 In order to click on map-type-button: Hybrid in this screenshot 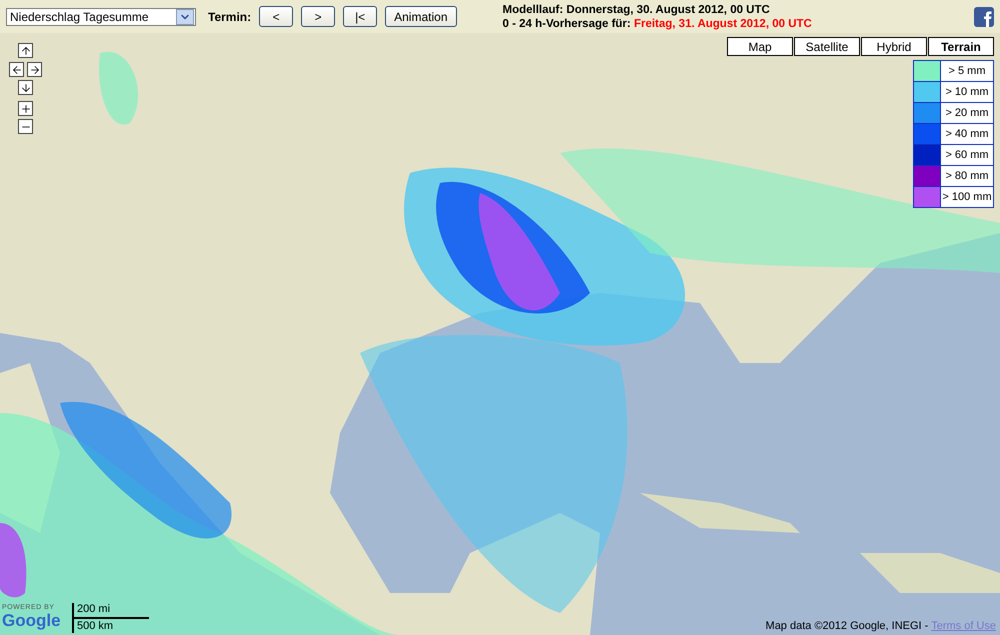, I will do `click(894, 46)`.